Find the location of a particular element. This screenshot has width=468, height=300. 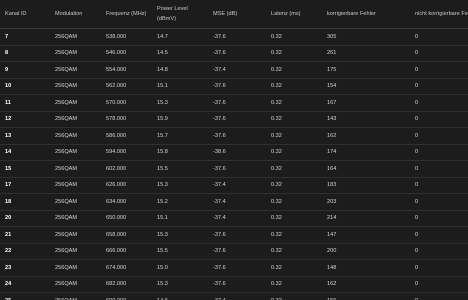

cell-frequenz: 674.000 is located at coordinates (126, 268).